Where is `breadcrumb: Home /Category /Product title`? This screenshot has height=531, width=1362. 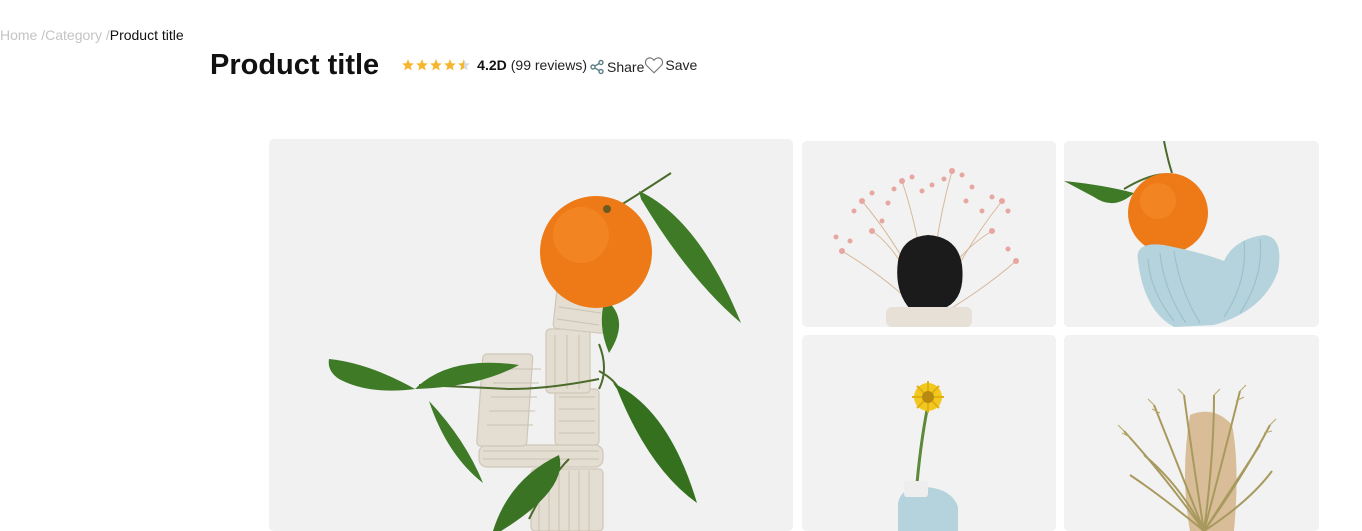
breadcrumb: Home /Category /Product title is located at coordinates (92, 35).